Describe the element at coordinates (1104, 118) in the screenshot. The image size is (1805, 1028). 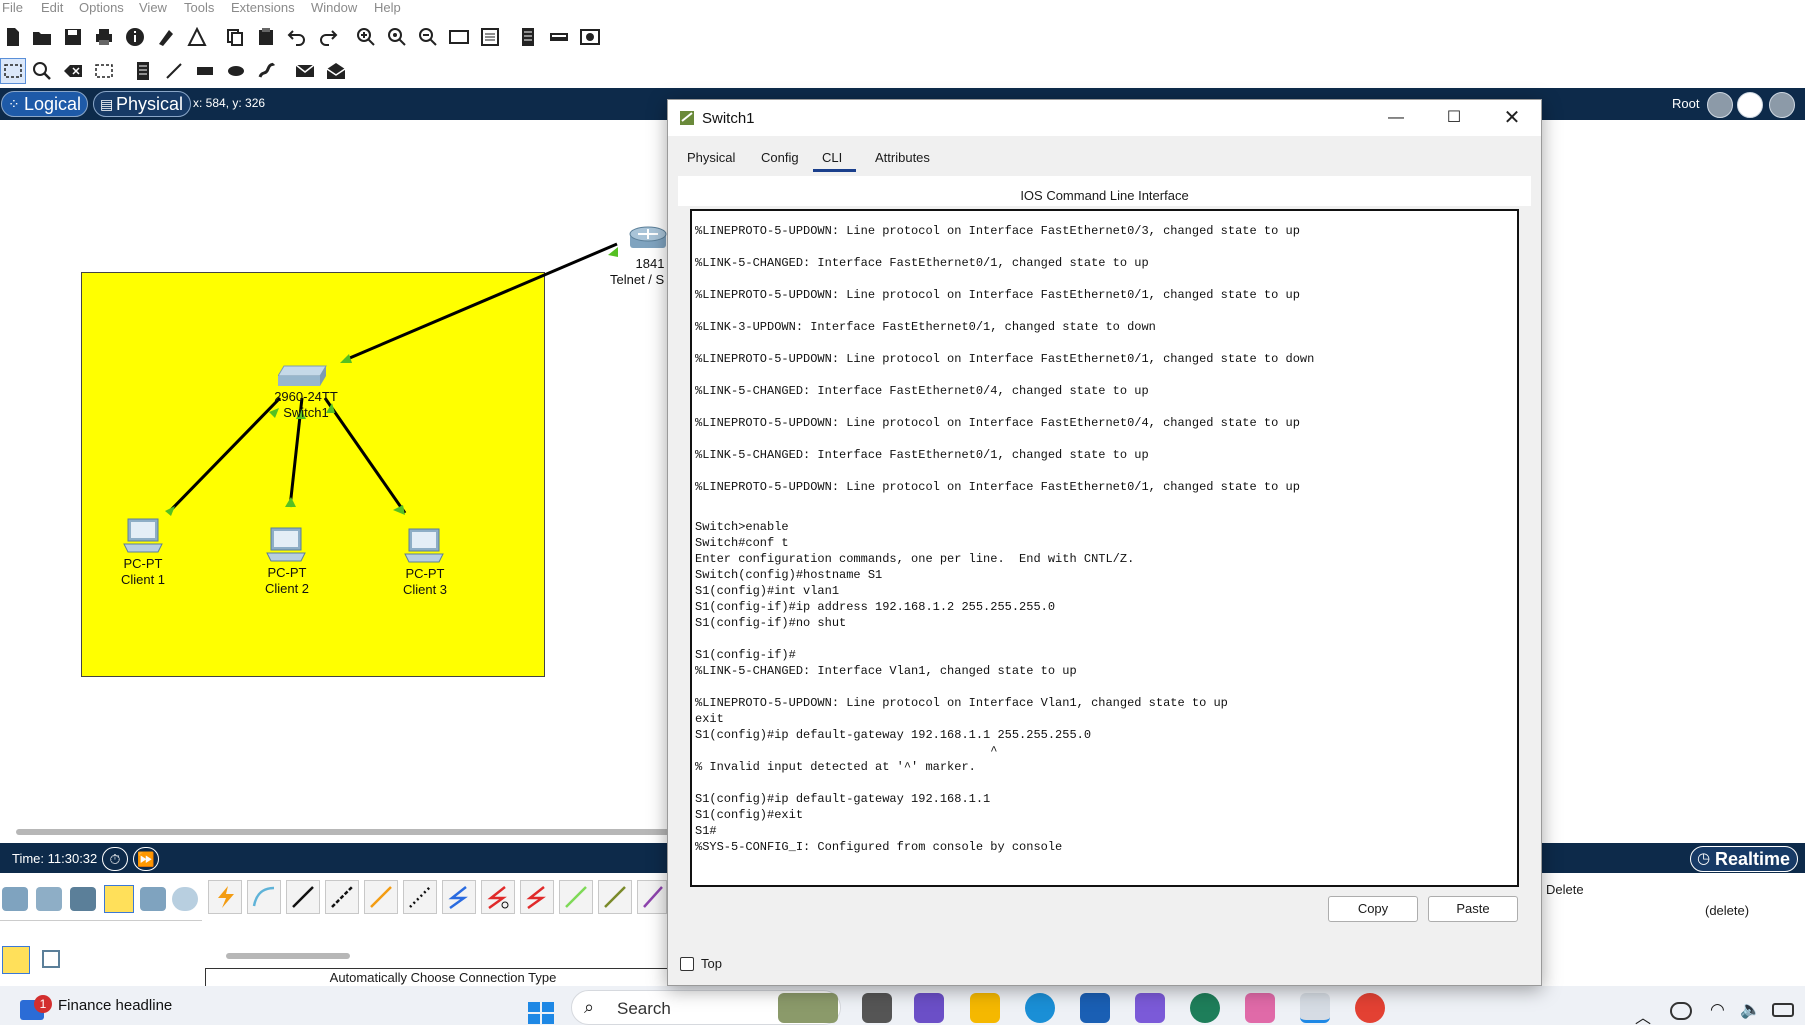
I see `dialog-titlebar: Switch1 — ☐ ✕` at that location.